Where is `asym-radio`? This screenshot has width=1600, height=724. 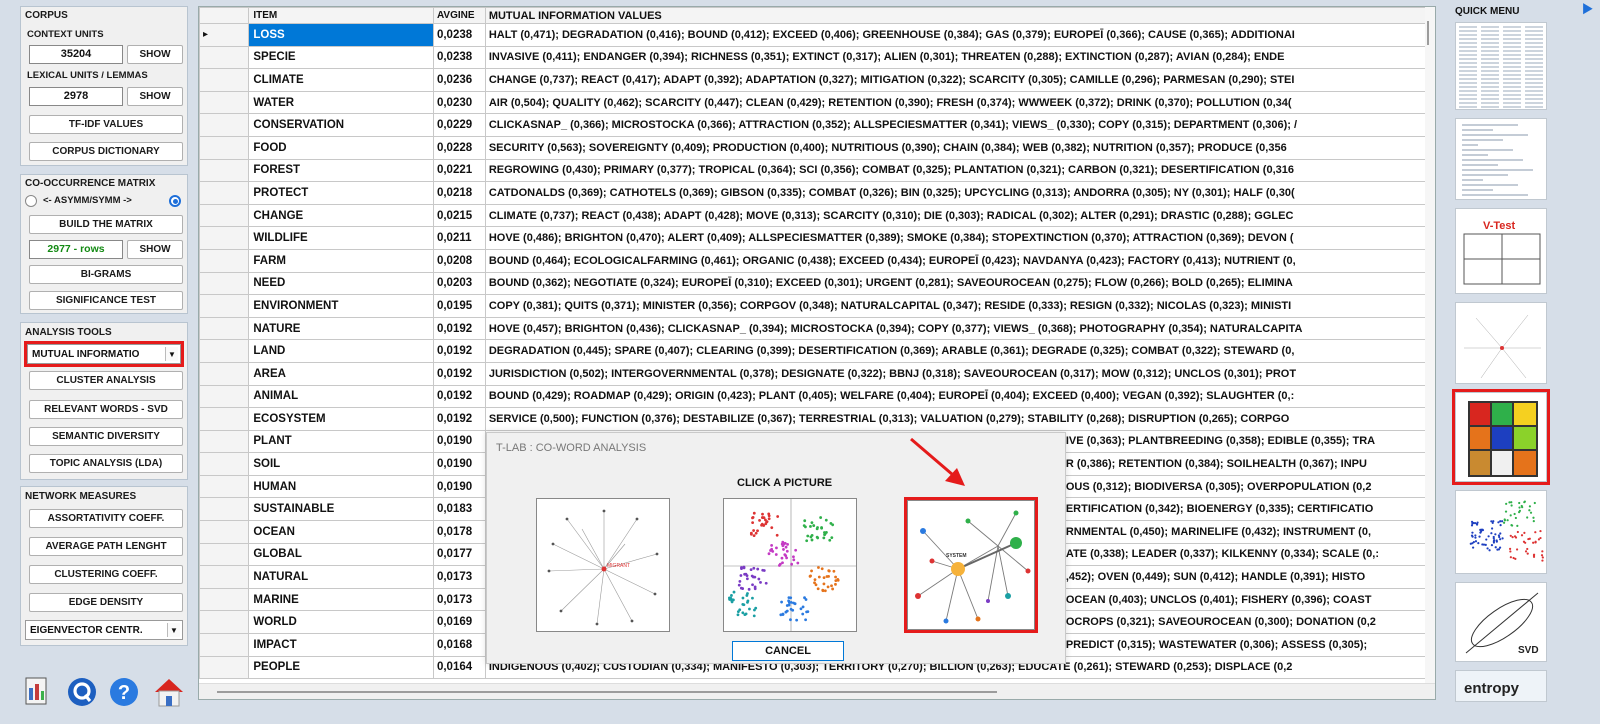 asym-radio is located at coordinates (31, 201).